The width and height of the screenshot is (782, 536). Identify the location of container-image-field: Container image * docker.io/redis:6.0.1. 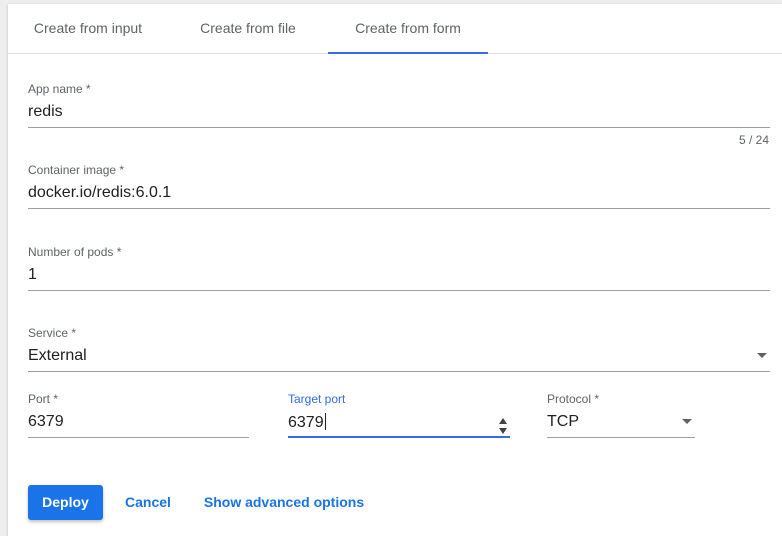
(399, 186).